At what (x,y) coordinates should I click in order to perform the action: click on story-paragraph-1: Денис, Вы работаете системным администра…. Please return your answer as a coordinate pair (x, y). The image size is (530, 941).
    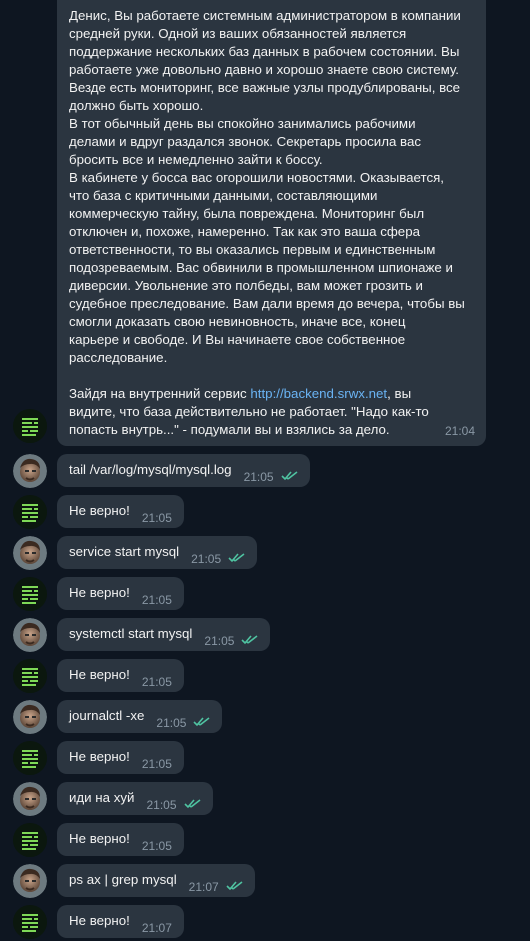
    Looking at the image, I should click on (265, 60).